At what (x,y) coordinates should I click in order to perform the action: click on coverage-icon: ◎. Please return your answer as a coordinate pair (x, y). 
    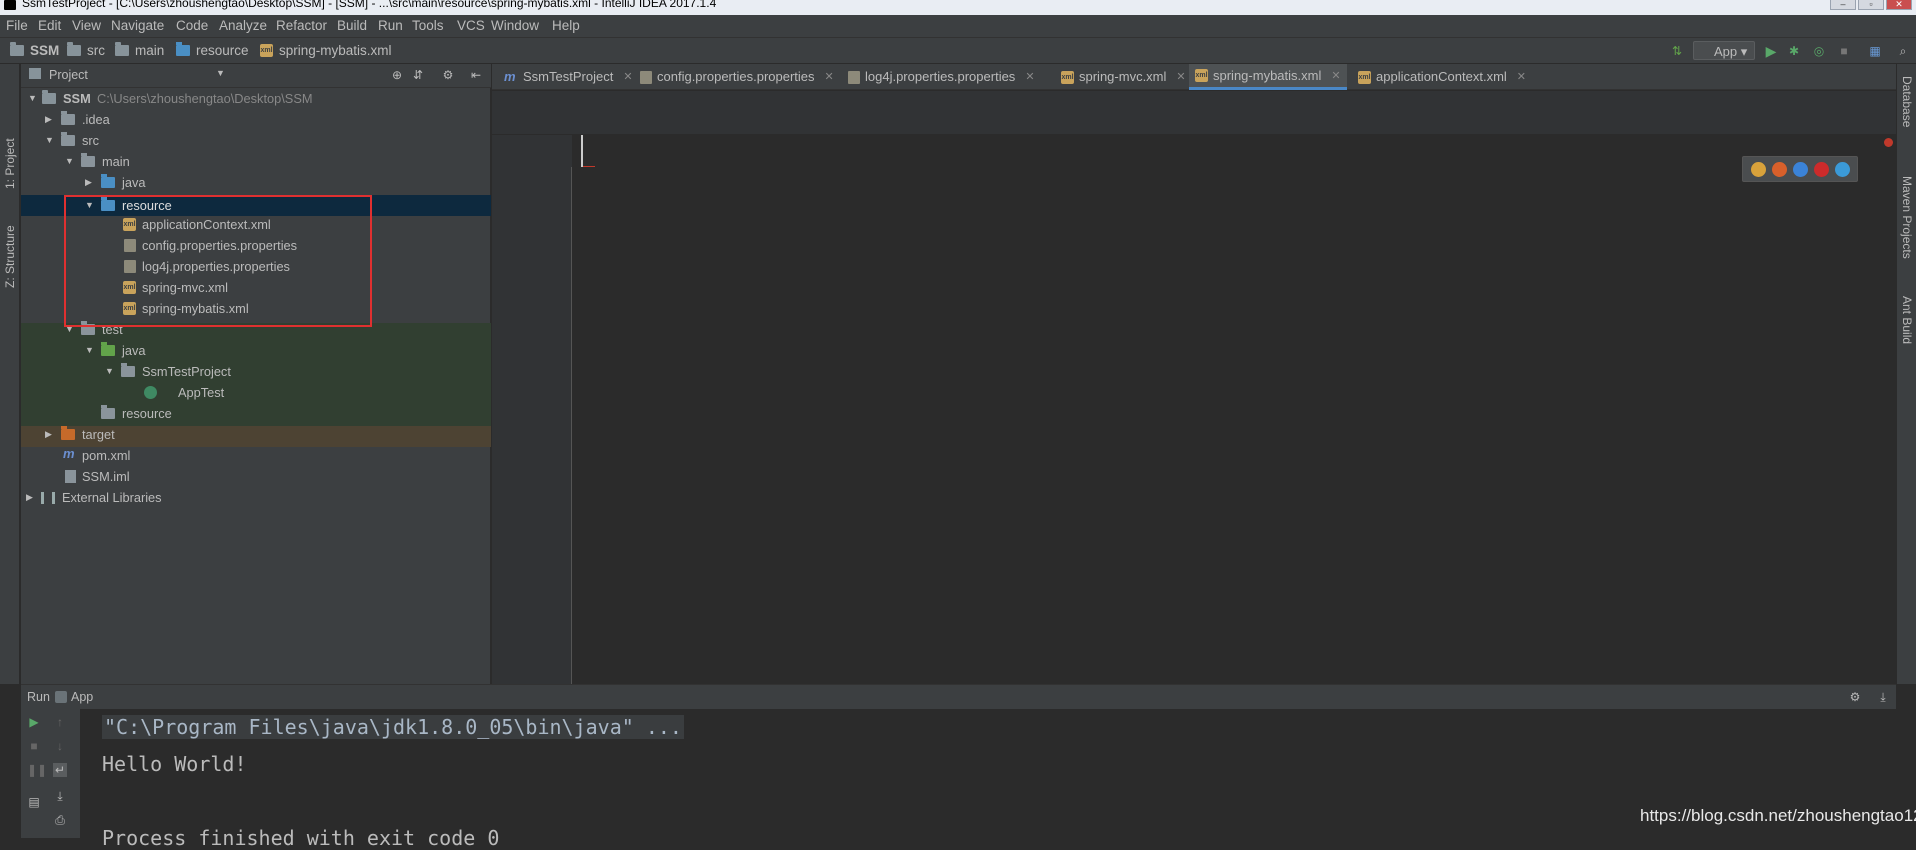
    Looking at the image, I should click on (1819, 51).